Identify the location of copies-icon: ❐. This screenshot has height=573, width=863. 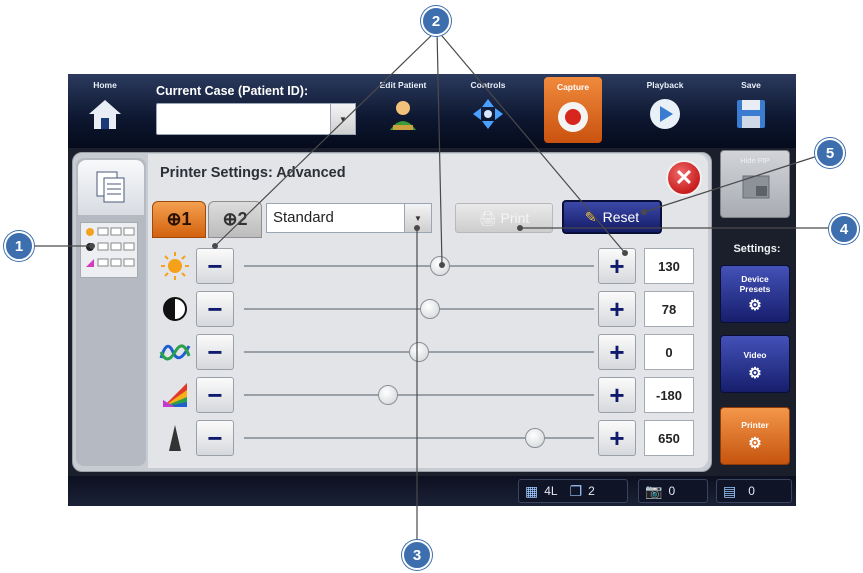
(576, 490).